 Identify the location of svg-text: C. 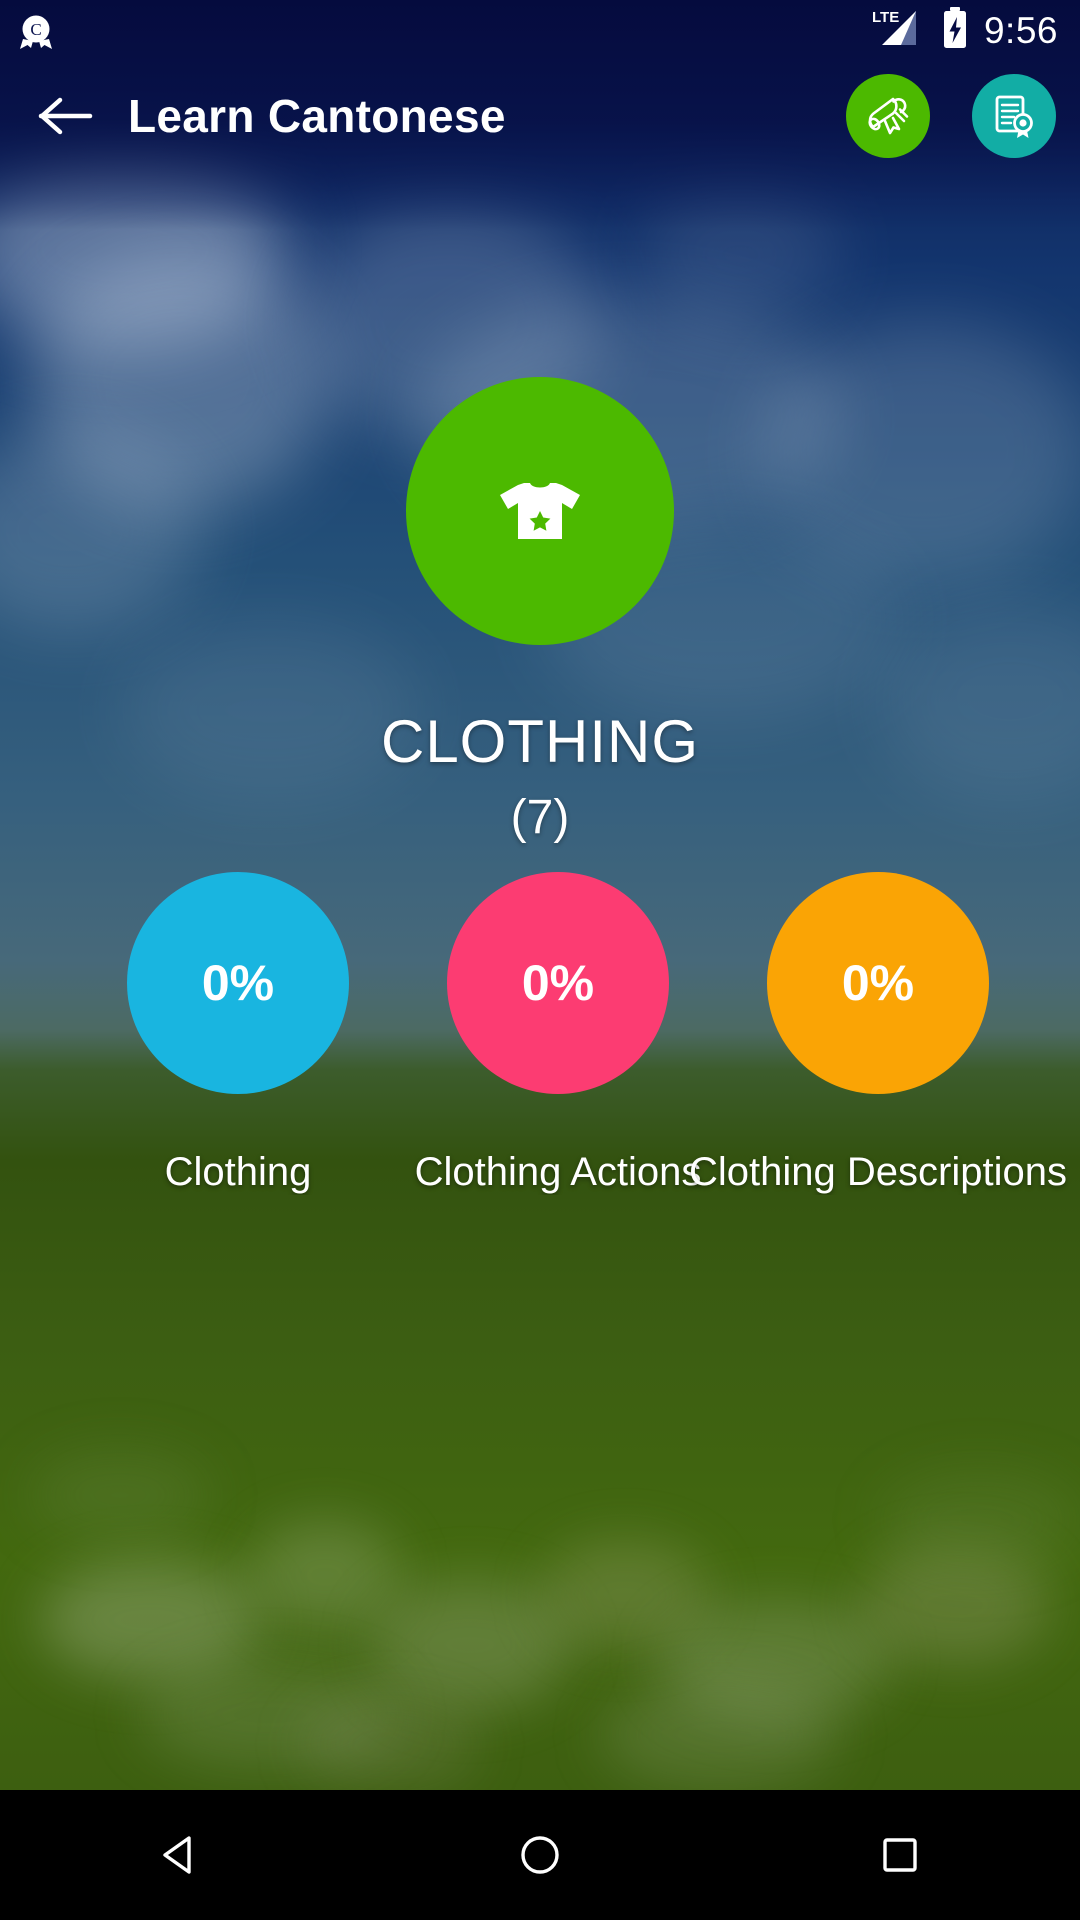
(35, 29).